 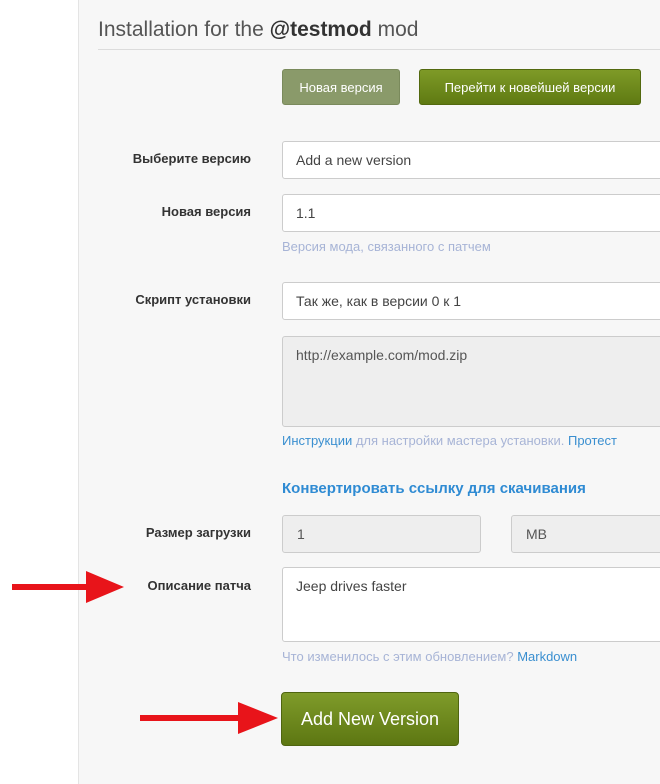 What do you see at coordinates (379, 49) in the screenshot?
I see `title-divider` at bounding box center [379, 49].